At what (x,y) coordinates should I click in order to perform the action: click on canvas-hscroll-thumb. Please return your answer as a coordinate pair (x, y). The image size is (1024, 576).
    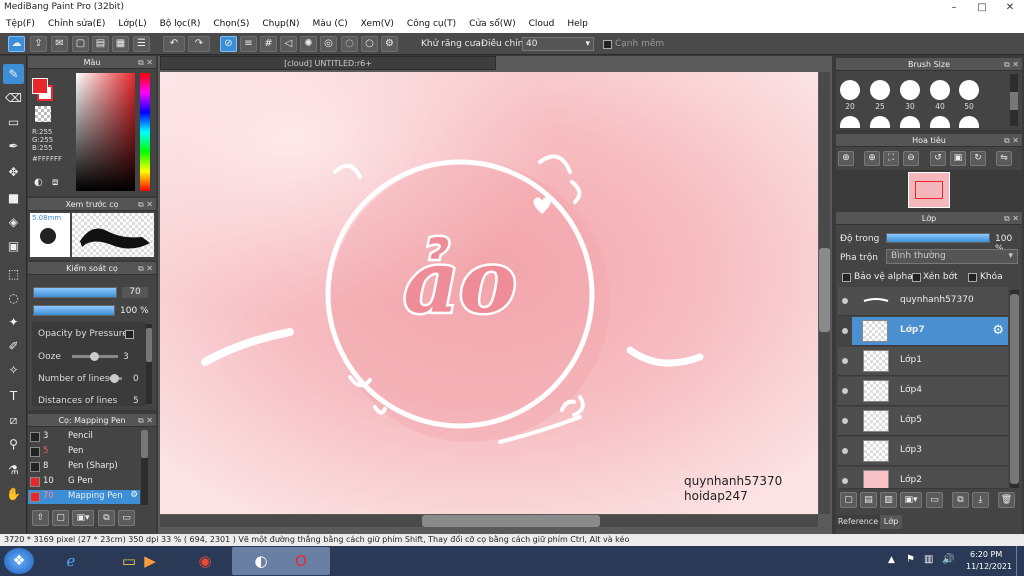
    Looking at the image, I should click on (511, 521).